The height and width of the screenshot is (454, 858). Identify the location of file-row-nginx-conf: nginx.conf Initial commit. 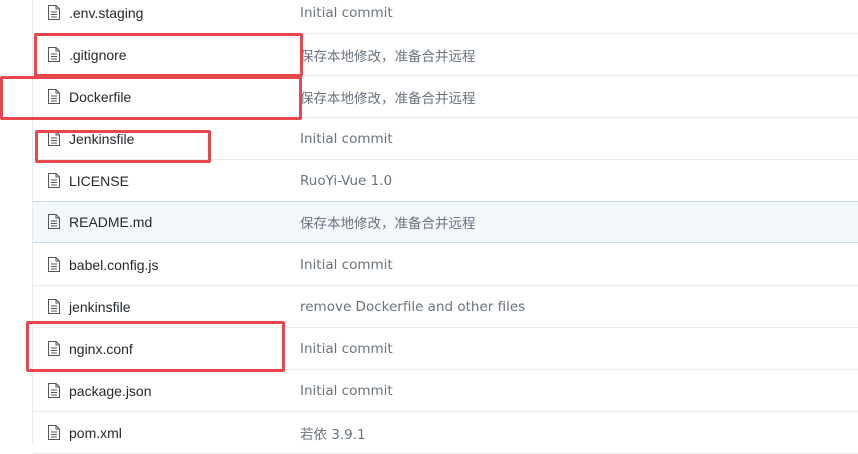
(445, 349).